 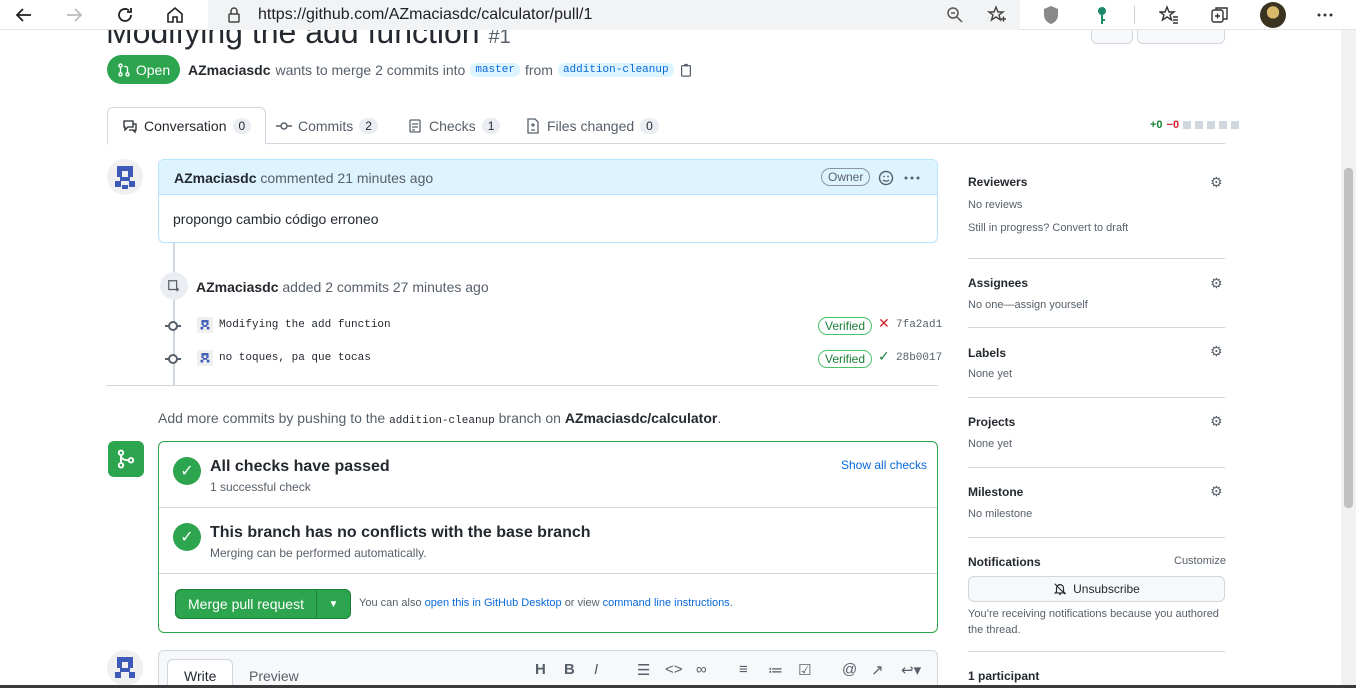 I want to click on git-merge-icon, so click(x=126, y=459).